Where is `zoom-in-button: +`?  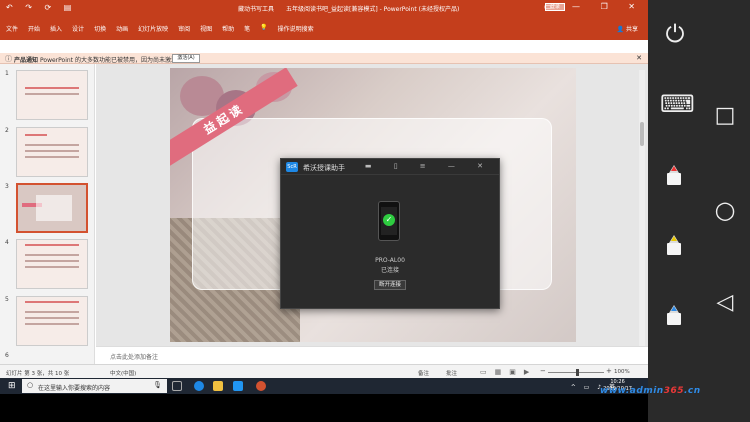 zoom-in-button: + is located at coordinates (609, 371).